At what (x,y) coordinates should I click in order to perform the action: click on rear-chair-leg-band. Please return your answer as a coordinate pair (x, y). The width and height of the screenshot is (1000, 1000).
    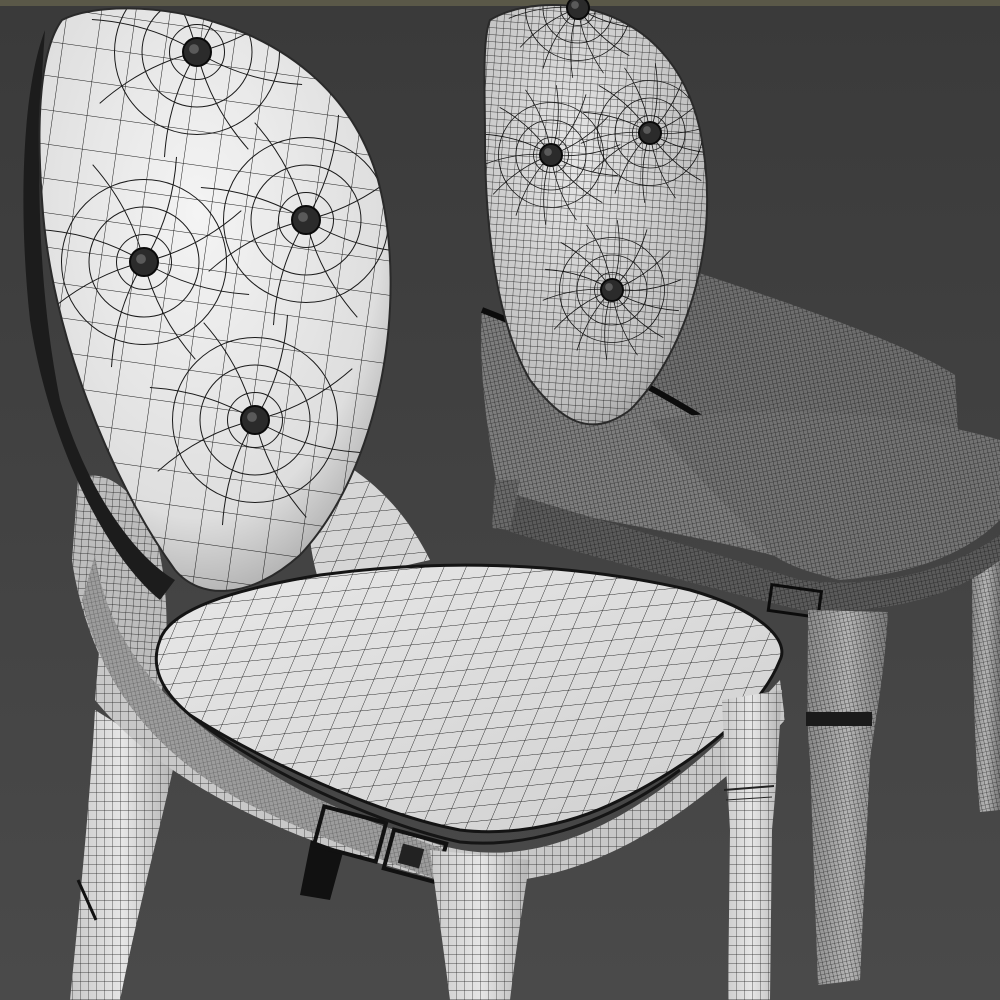
    Looking at the image, I should click on (839, 719).